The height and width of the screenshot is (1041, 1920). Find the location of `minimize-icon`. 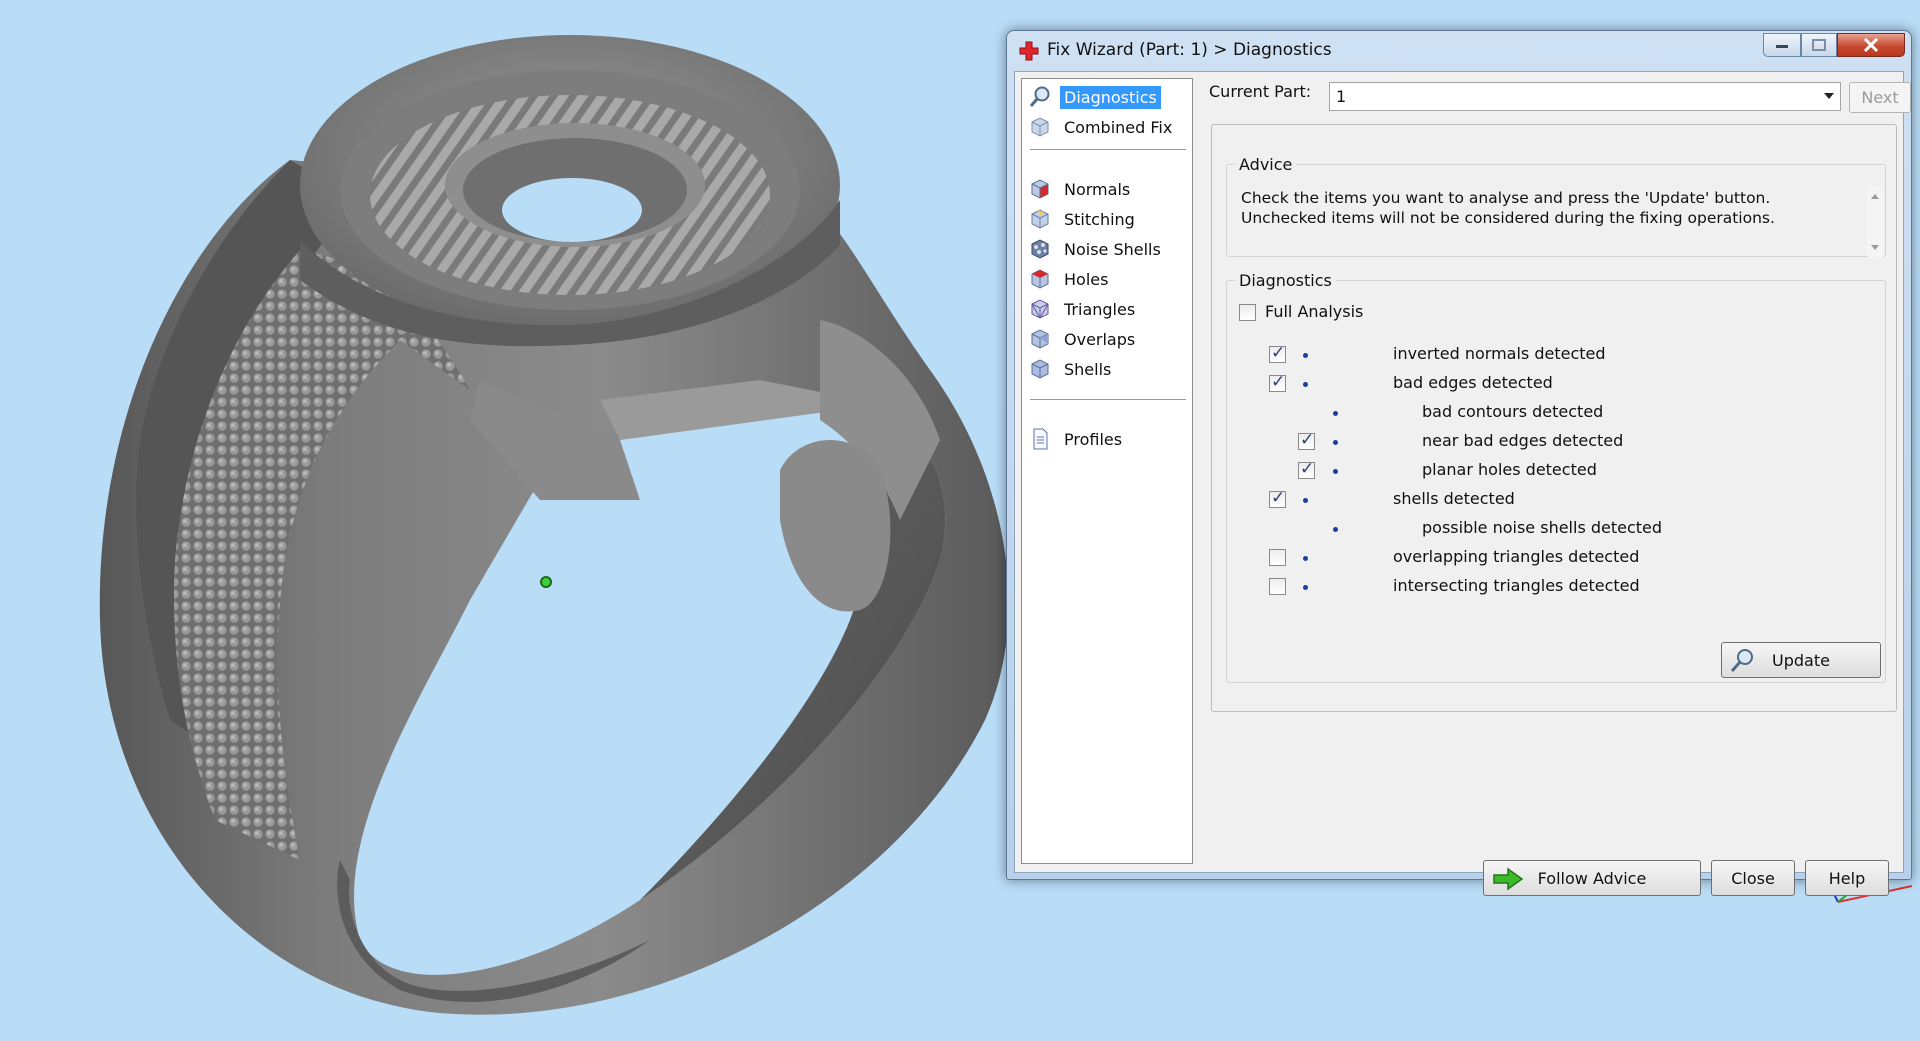

minimize-icon is located at coordinates (1782, 46).